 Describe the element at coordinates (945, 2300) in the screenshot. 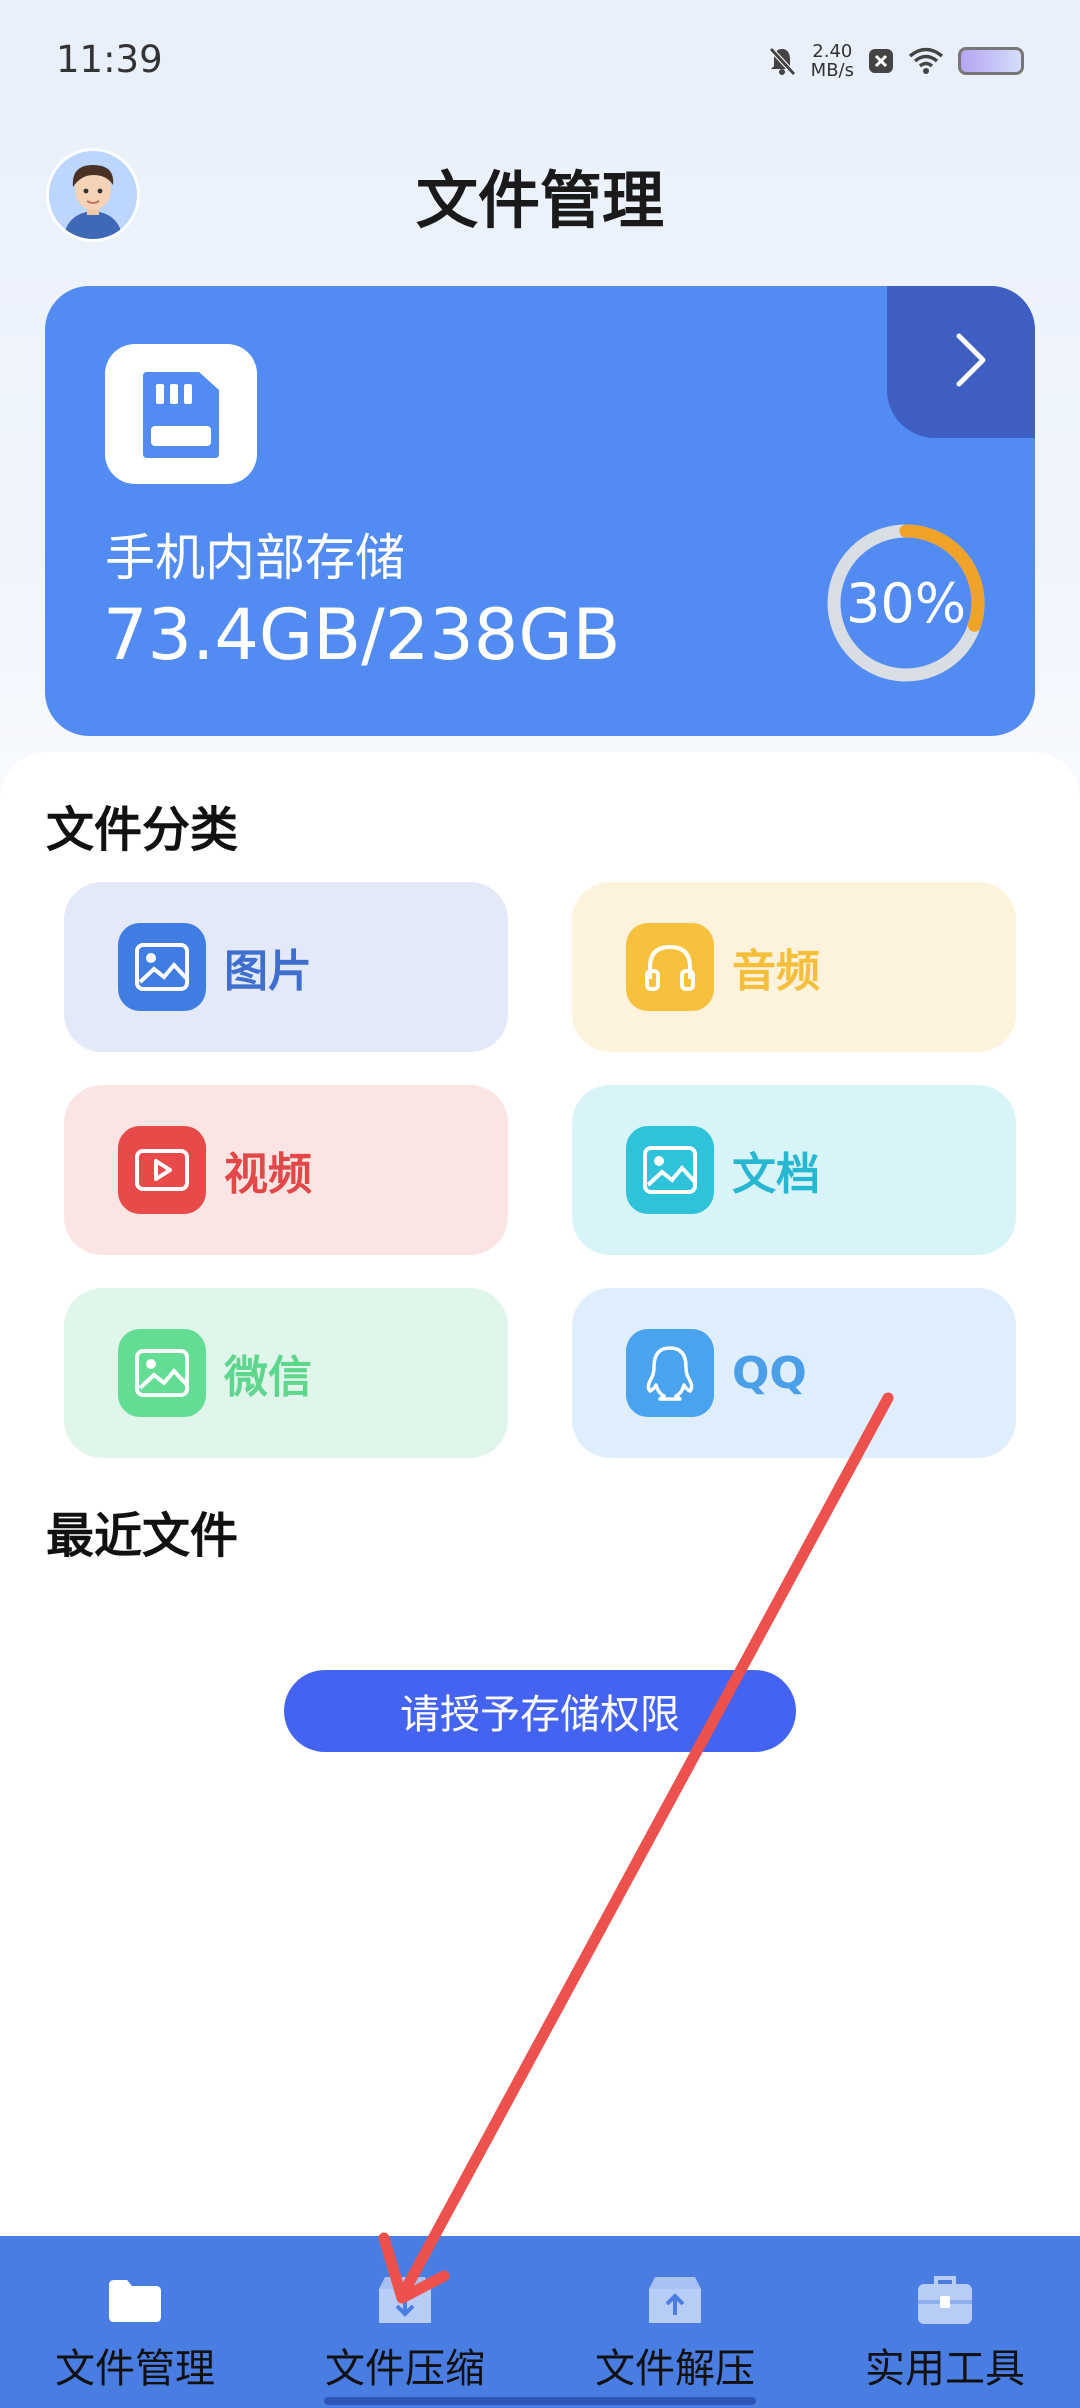

I see `toolbox-icon` at that location.